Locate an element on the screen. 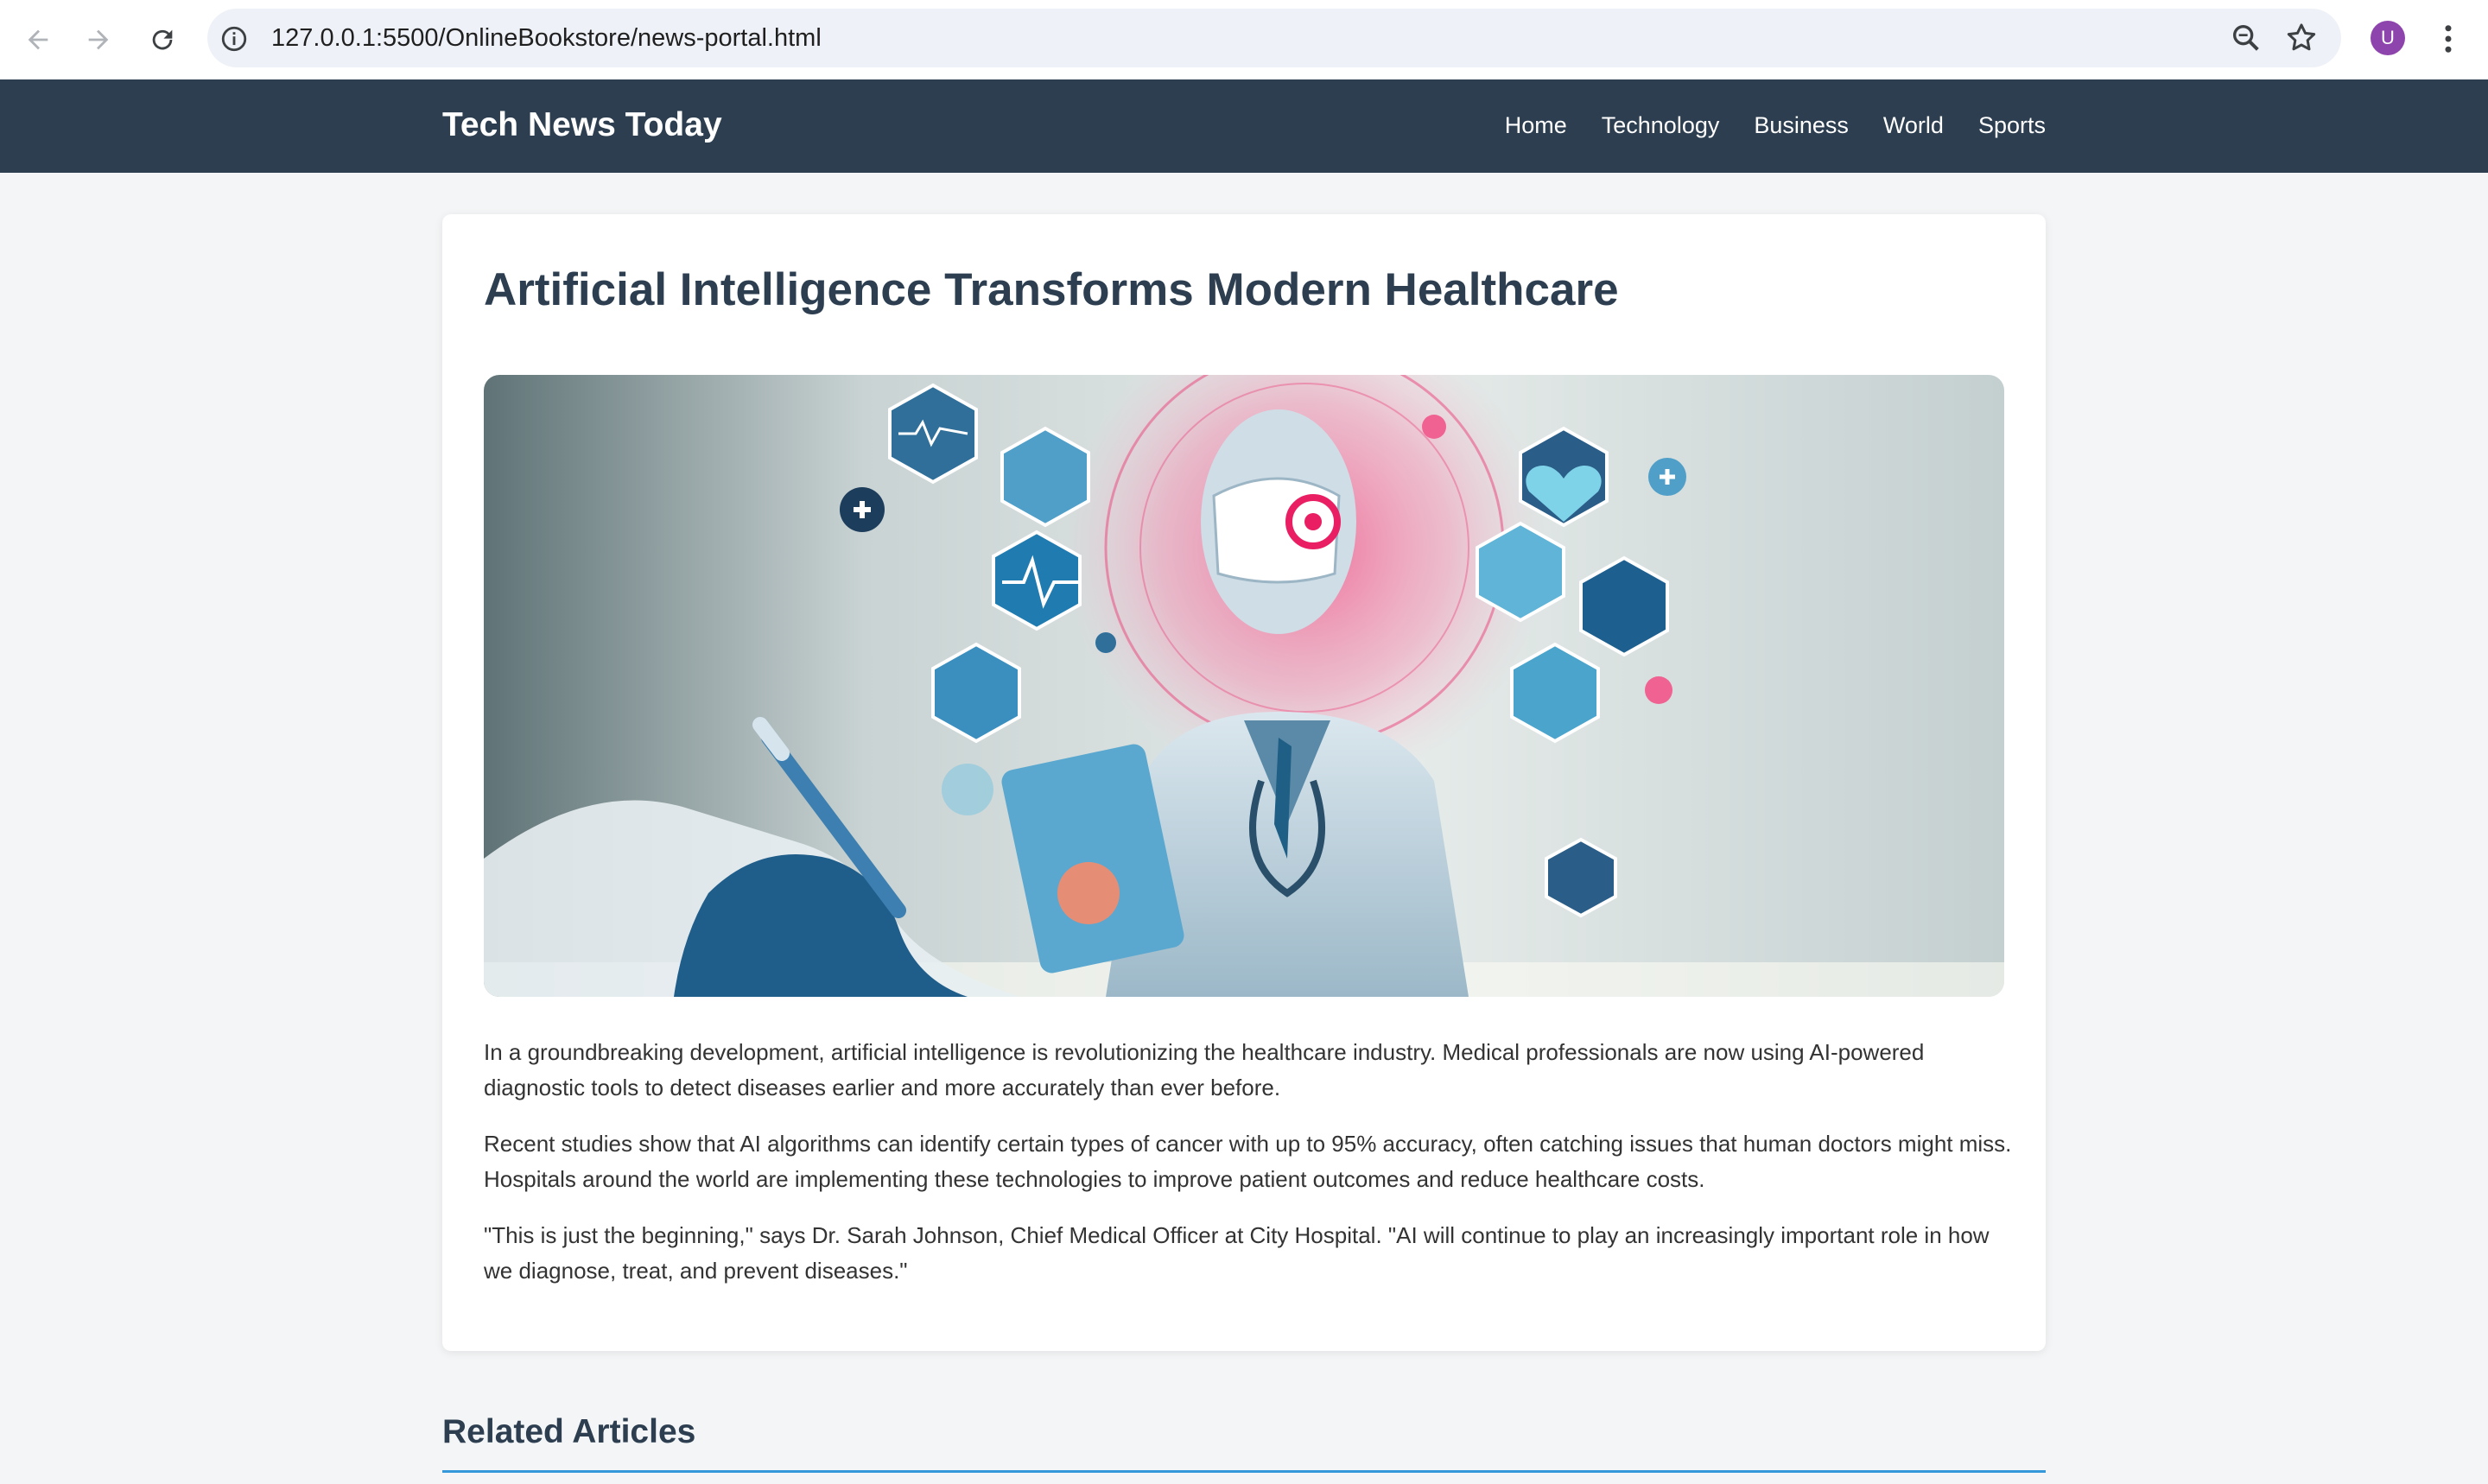 The image size is (2488, 1484). nav-technology: Technology is located at coordinates (1661, 125).